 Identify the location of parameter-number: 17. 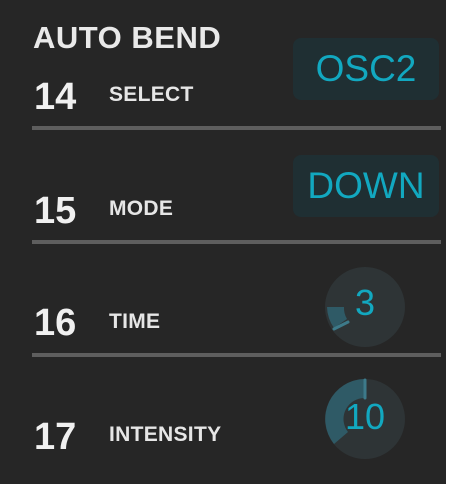
(55, 437).